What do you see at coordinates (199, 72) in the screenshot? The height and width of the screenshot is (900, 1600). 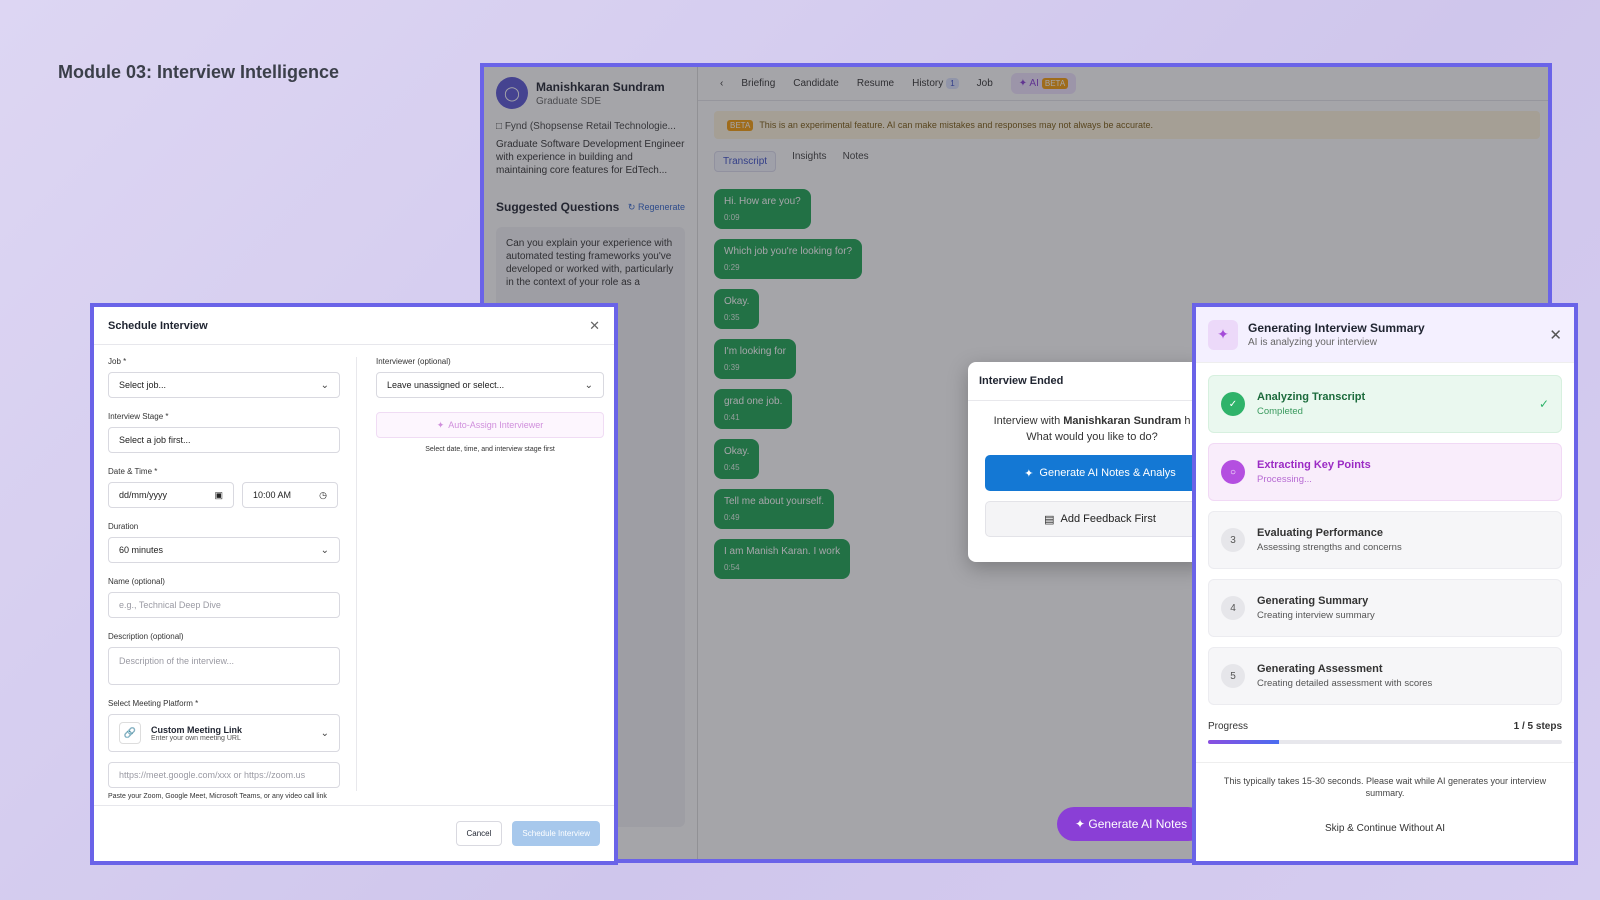 I see `module-title: Module 03: Interview Intelligence` at bounding box center [199, 72].